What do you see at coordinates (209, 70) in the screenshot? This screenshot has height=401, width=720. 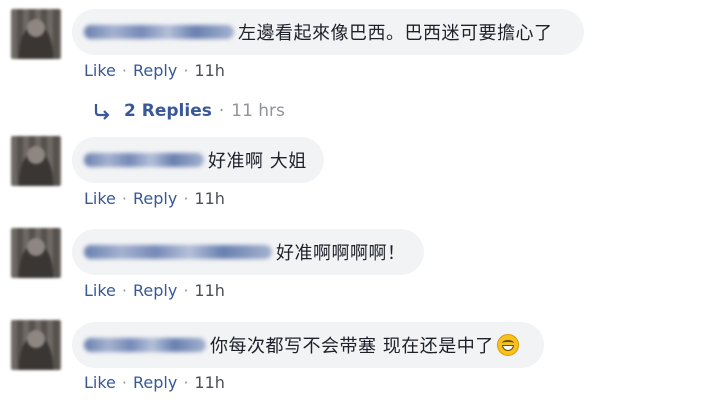 I see `comment-time-1: 11h` at bounding box center [209, 70].